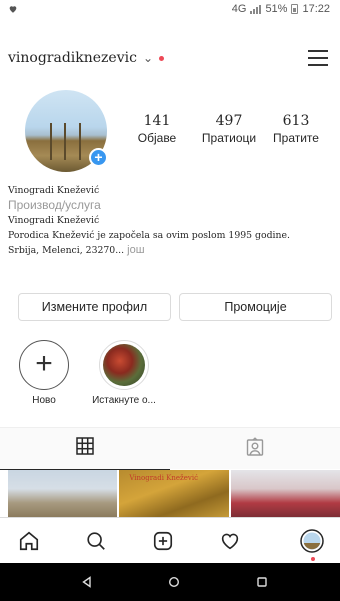 The width and height of the screenshot is (340, 601). What do you see at coordinates (229, 138) in the screenshot?
I see `followers-label: Пратиоци` at bounding box center [229, 138].